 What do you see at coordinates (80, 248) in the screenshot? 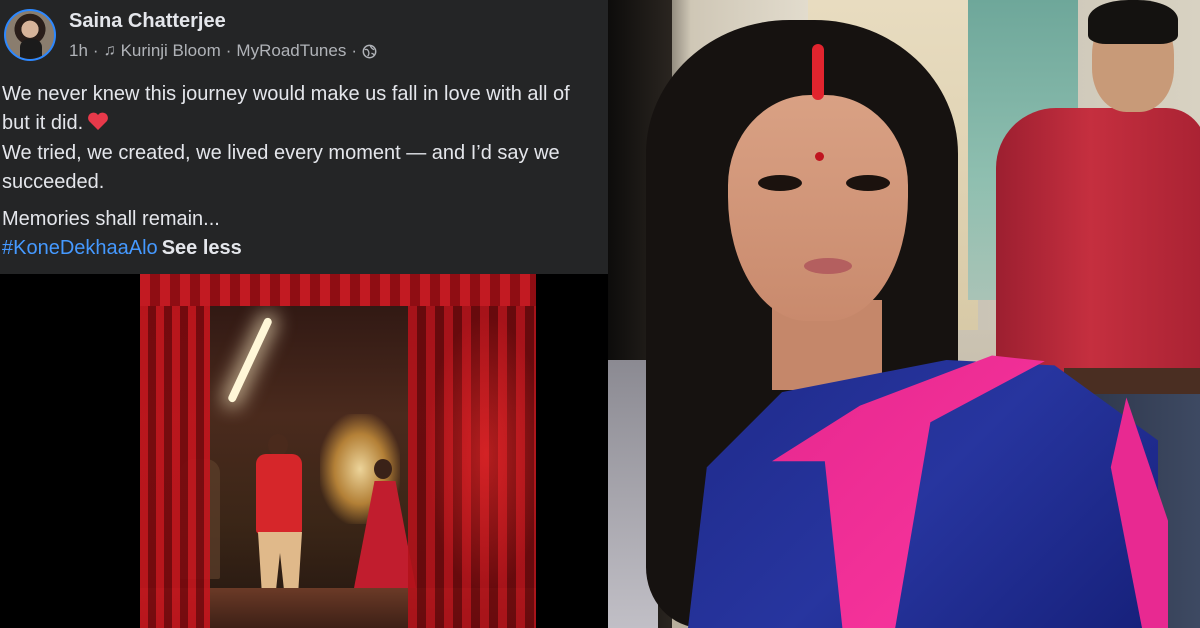
I see `hashtag-link: #KoneDekhaaAlo` at bounding box center [80, 248].